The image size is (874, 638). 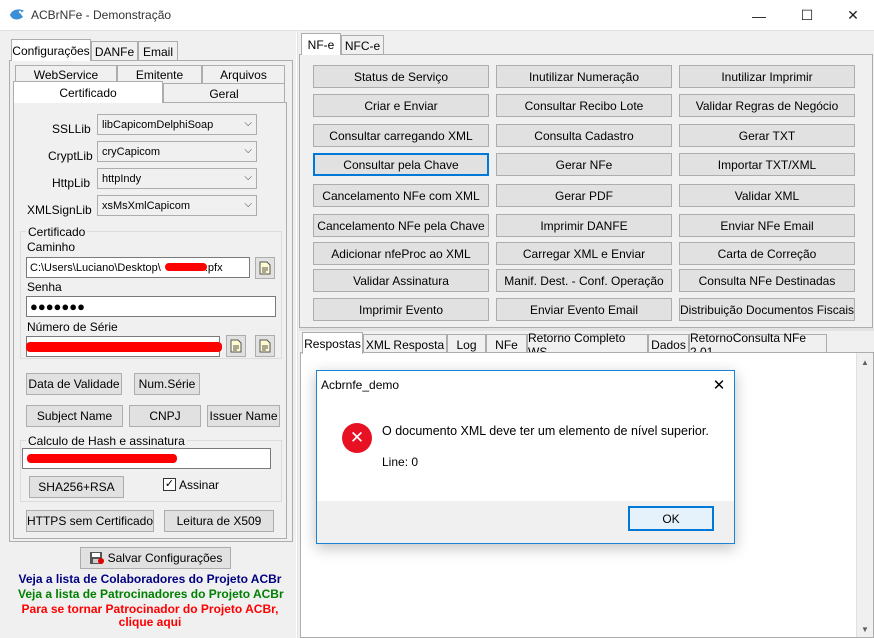 What do you see at coordinates (584, 309) in the screenshot?
I see `nfe-action-button: Enviar Evento Email` at bounding box center [584, 309].